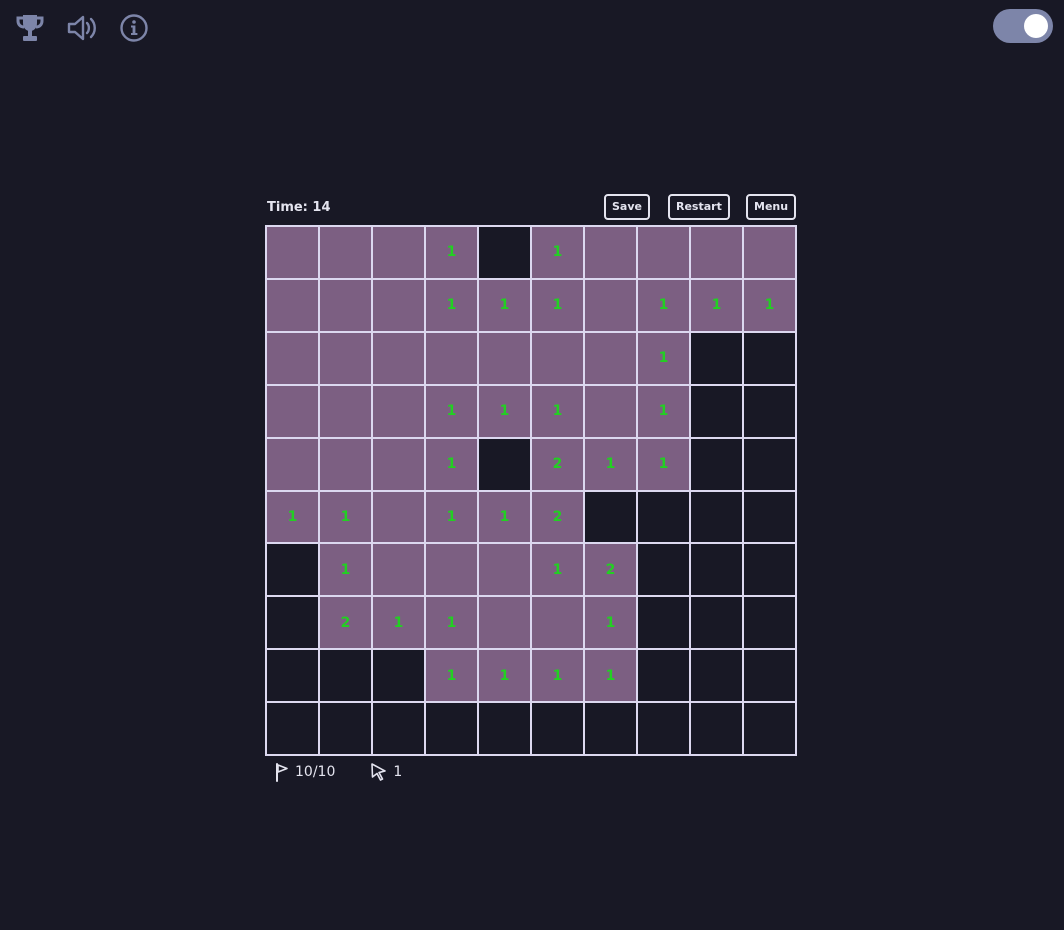 The height and width of the screenshot is (930, 1064). I want to click on save-button: Save, so click(627, 207).